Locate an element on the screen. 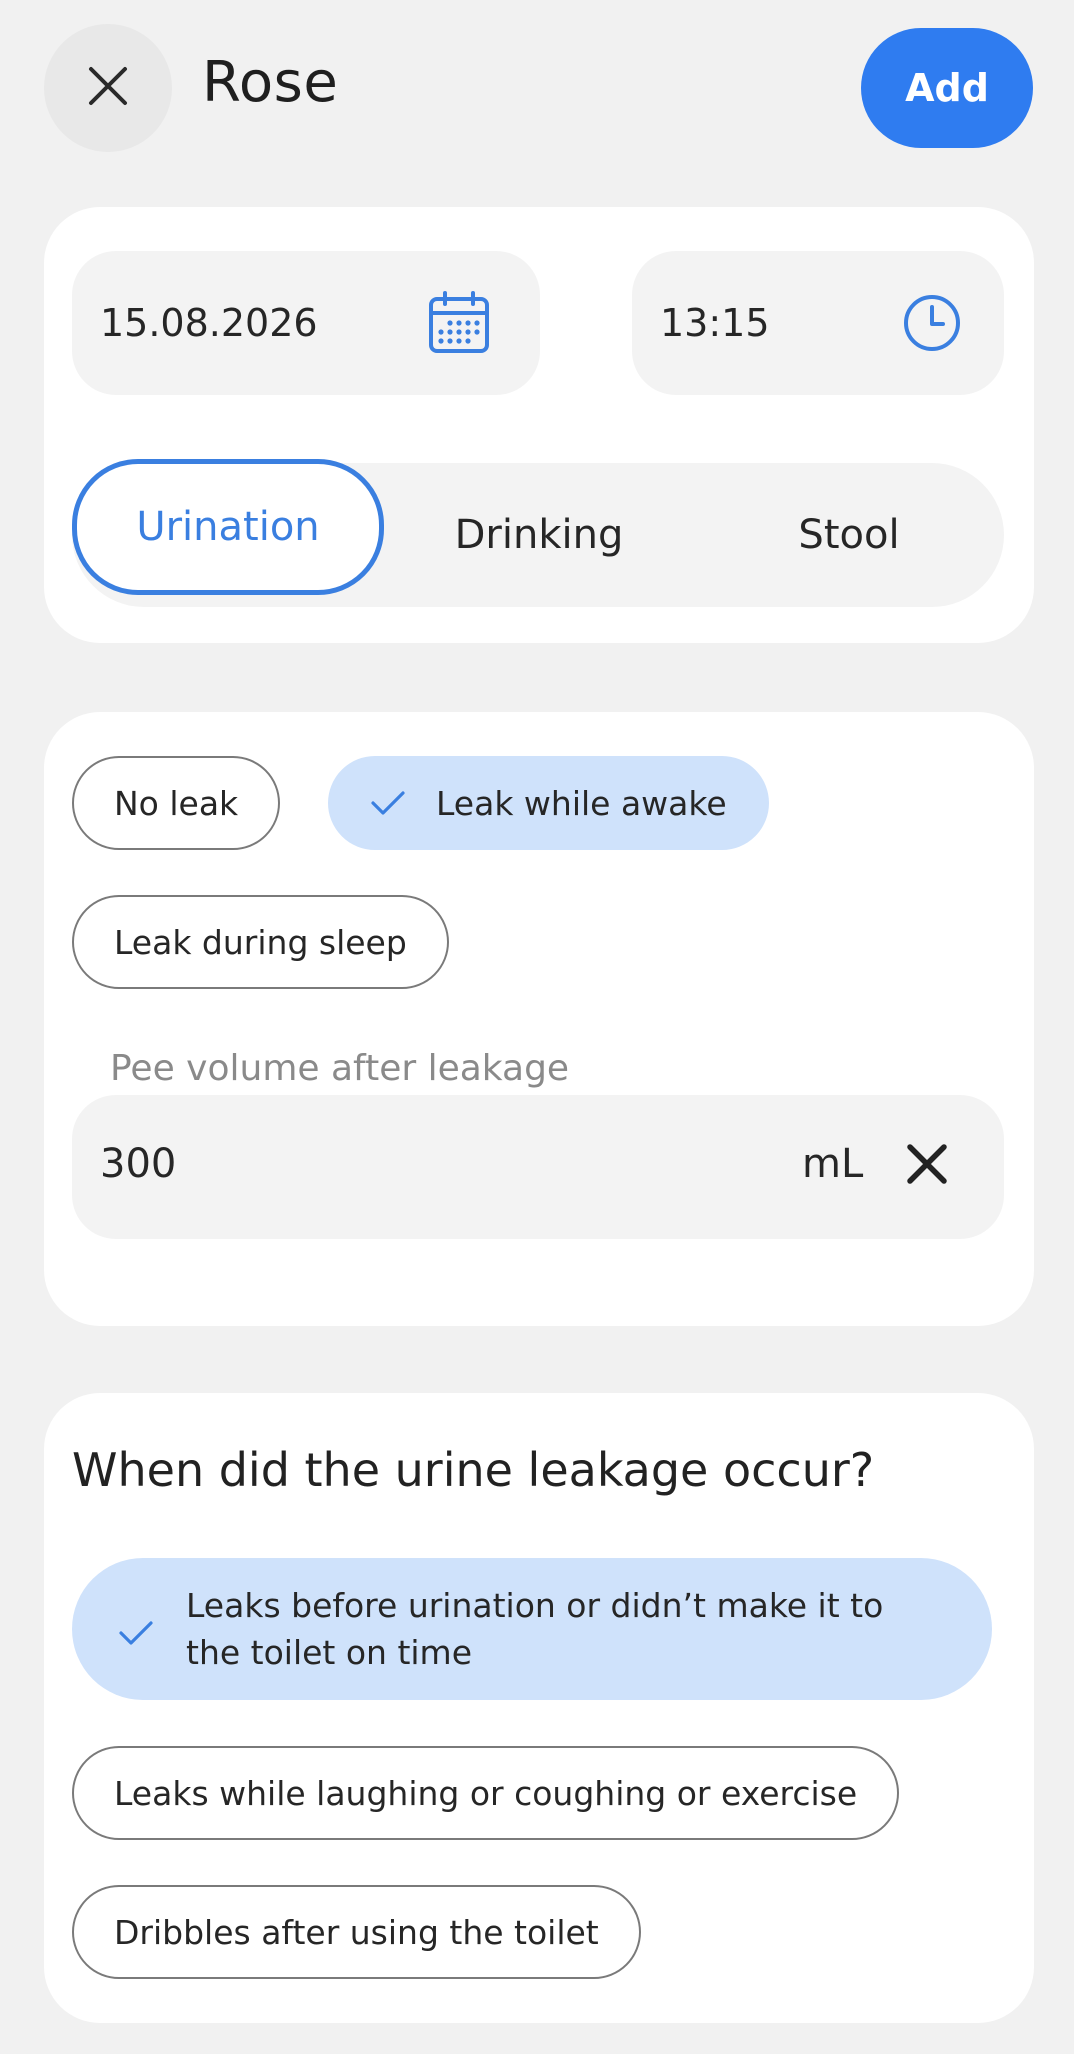  page-title: Rose is located at coordinates (270, 82).